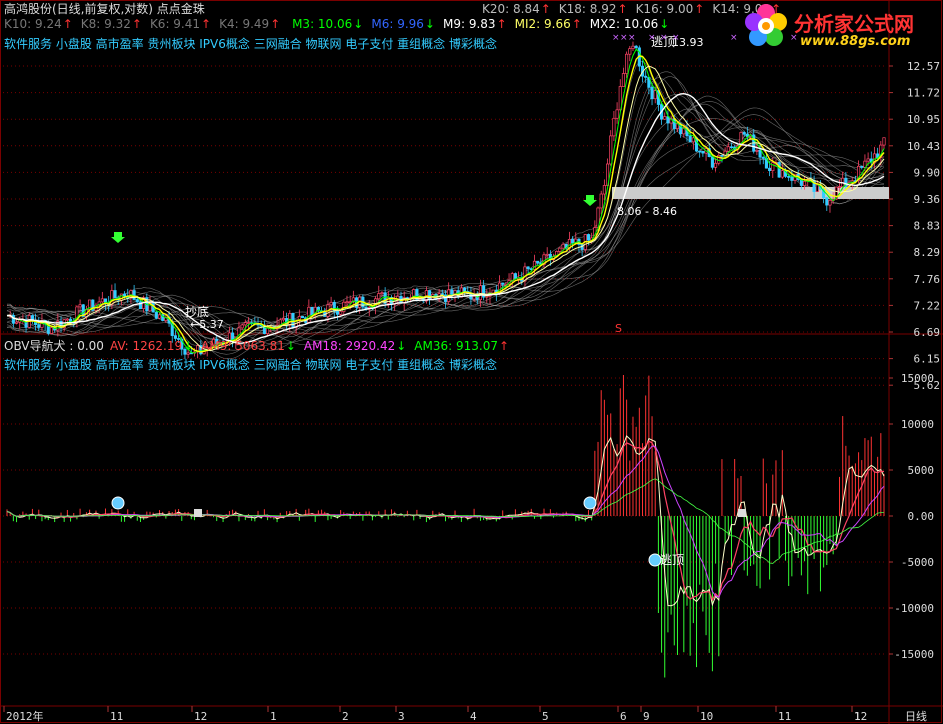 The height and width of the screenshot is (724, 943). What do you see at coordinates (587, 9) in the screenshot?
I see `indicator-value: K18: 8.92` at bounding box center [587, 9].